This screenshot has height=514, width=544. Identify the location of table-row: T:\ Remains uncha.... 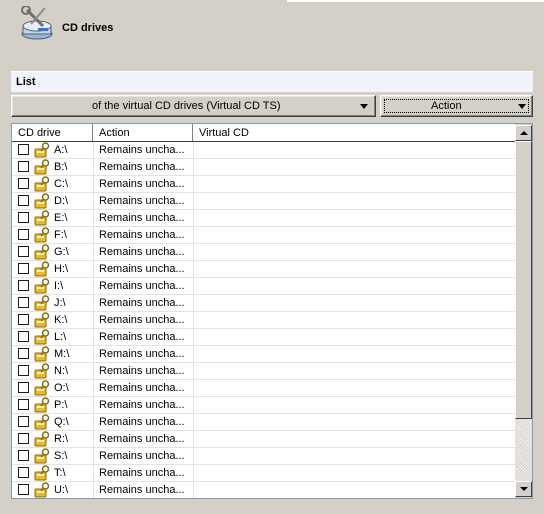
(263, 473).